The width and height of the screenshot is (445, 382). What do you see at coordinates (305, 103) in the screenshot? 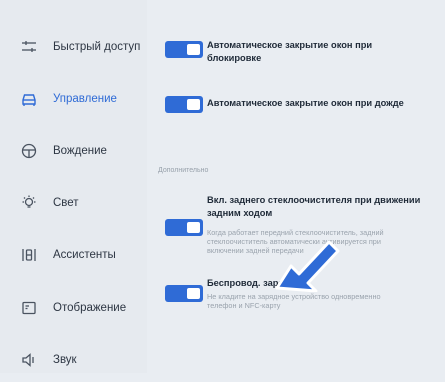
I see `auto-close-rain-title: Автоматическое закрытие окон при дожде` at bounding box center [305, 103].